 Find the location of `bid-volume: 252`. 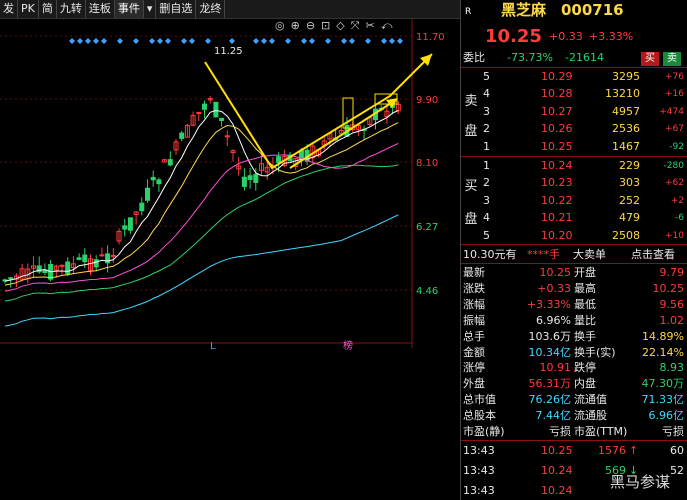

bid-volume: 252 is located at coordinates (629, 200).